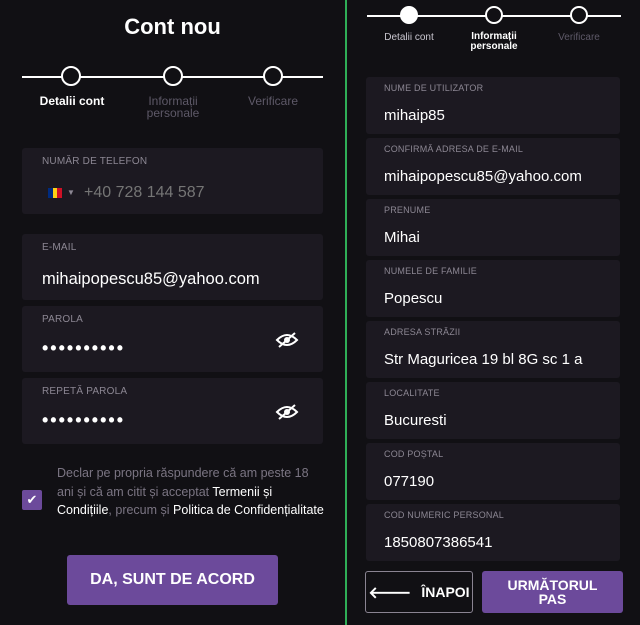  What do you see at coordinates (414, 454) in the screenshot?
I see `postal-code-label: COD POȘTAL` at bounding box center [414, 454].